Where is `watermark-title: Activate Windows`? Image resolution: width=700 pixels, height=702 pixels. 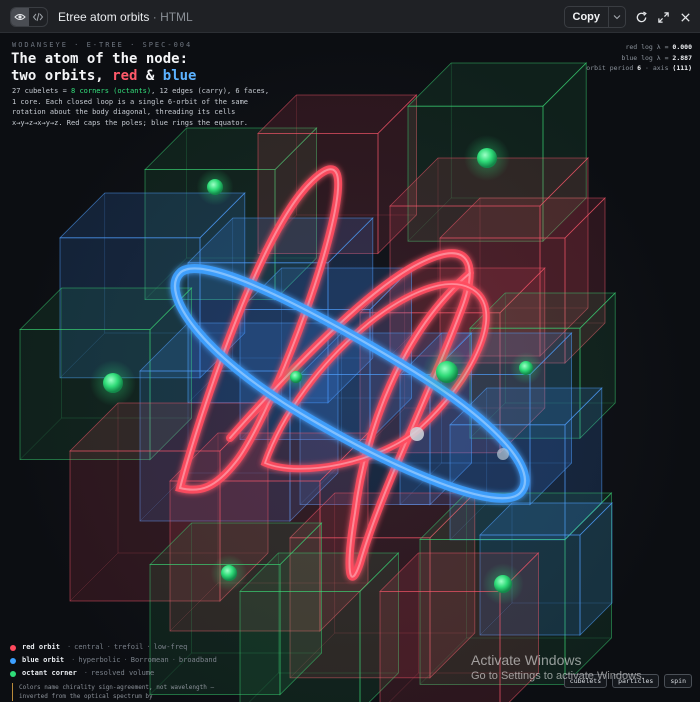 watermark-title: Activate Windows is located at coordinates (526, 660).